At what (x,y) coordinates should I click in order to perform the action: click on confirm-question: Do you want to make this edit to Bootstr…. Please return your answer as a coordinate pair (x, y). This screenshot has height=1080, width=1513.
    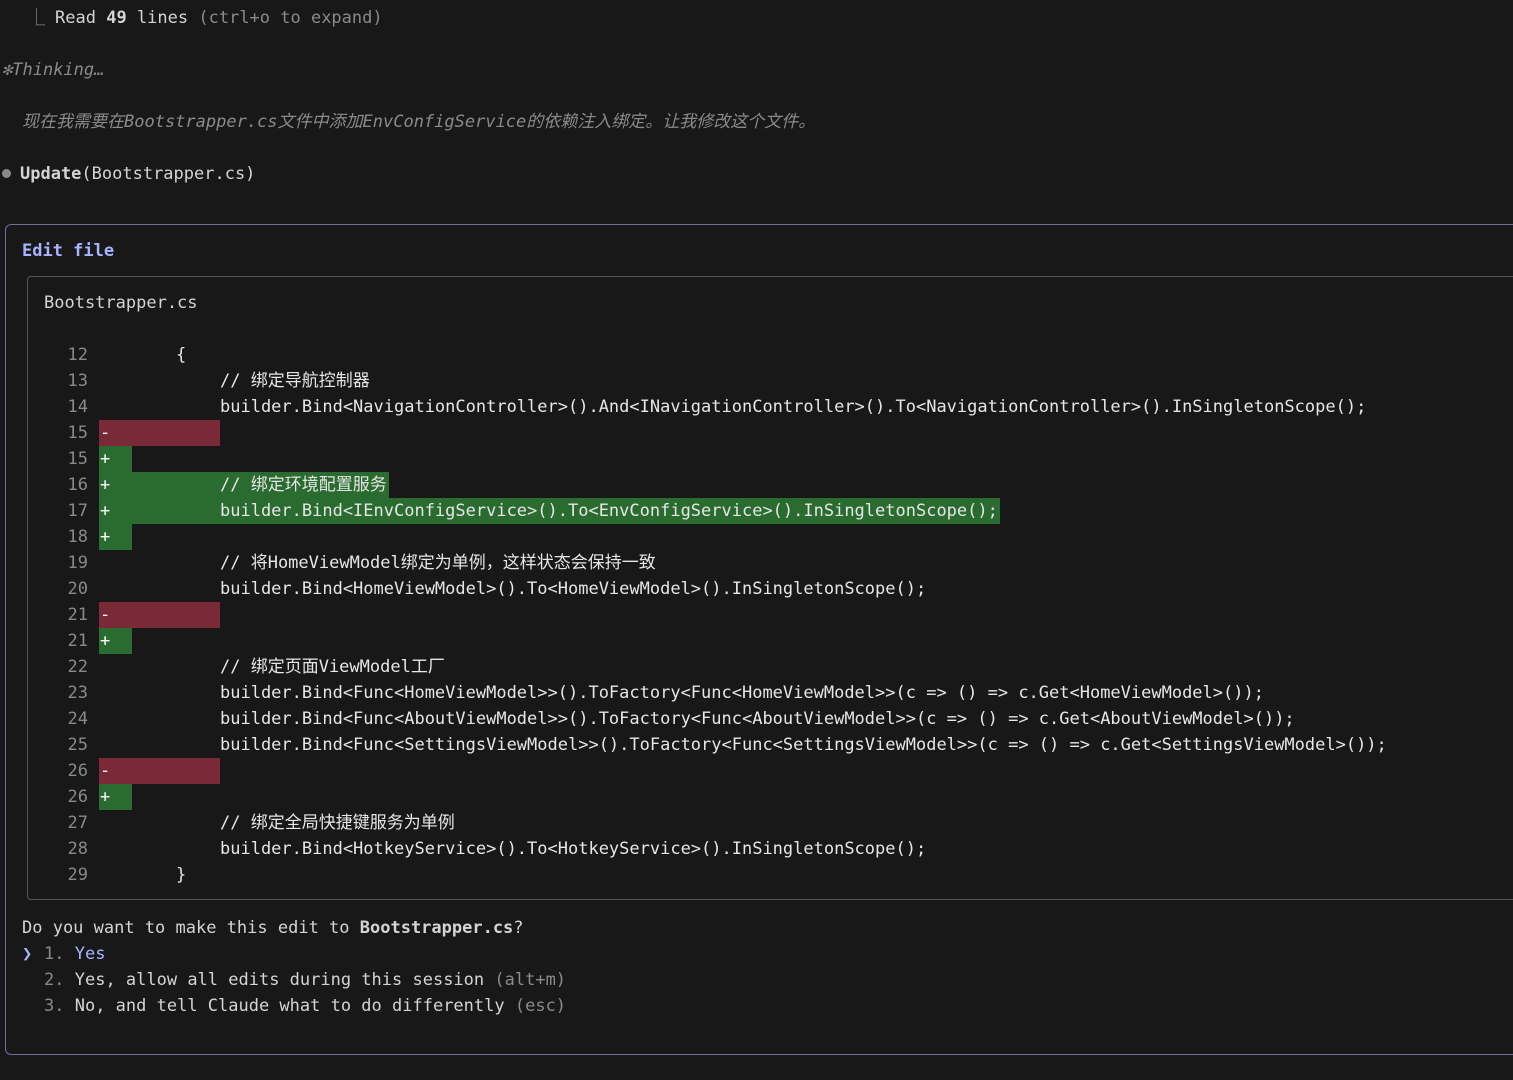
    Looking at the image, I should click on (273, 928).